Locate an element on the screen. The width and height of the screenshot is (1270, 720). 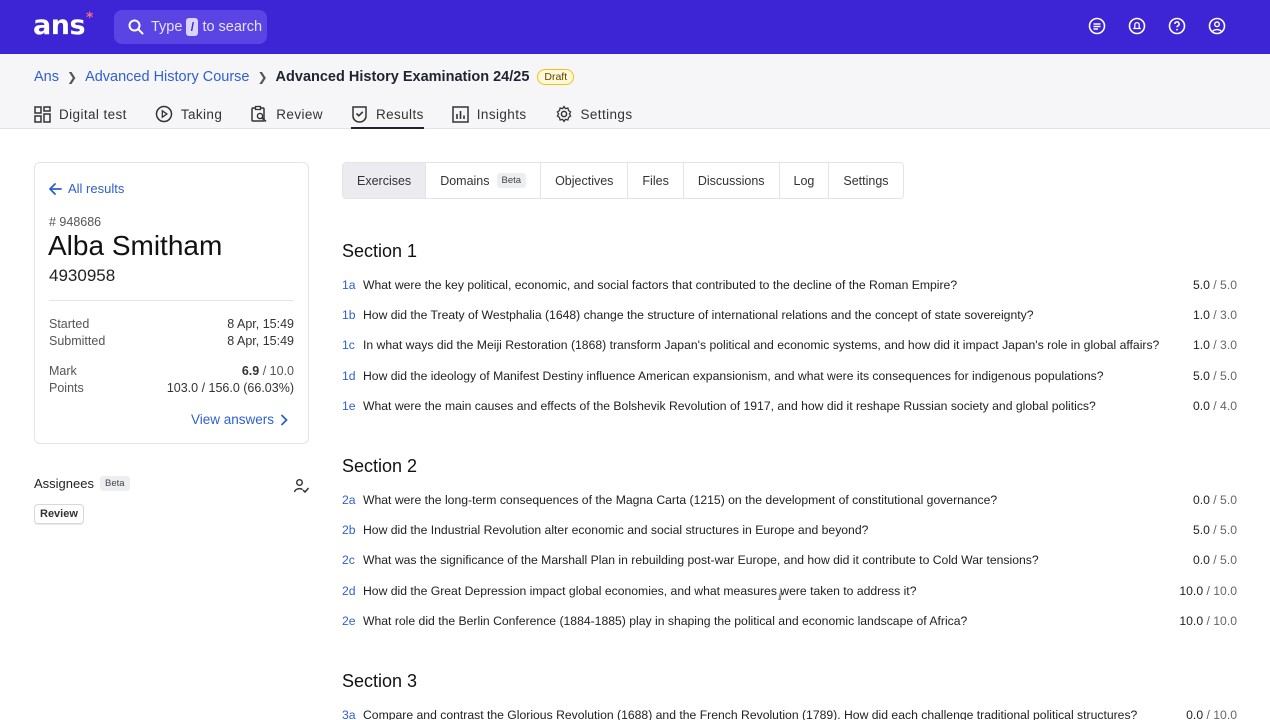
score-value: 1.0 is located at coordinates (1201, 315).